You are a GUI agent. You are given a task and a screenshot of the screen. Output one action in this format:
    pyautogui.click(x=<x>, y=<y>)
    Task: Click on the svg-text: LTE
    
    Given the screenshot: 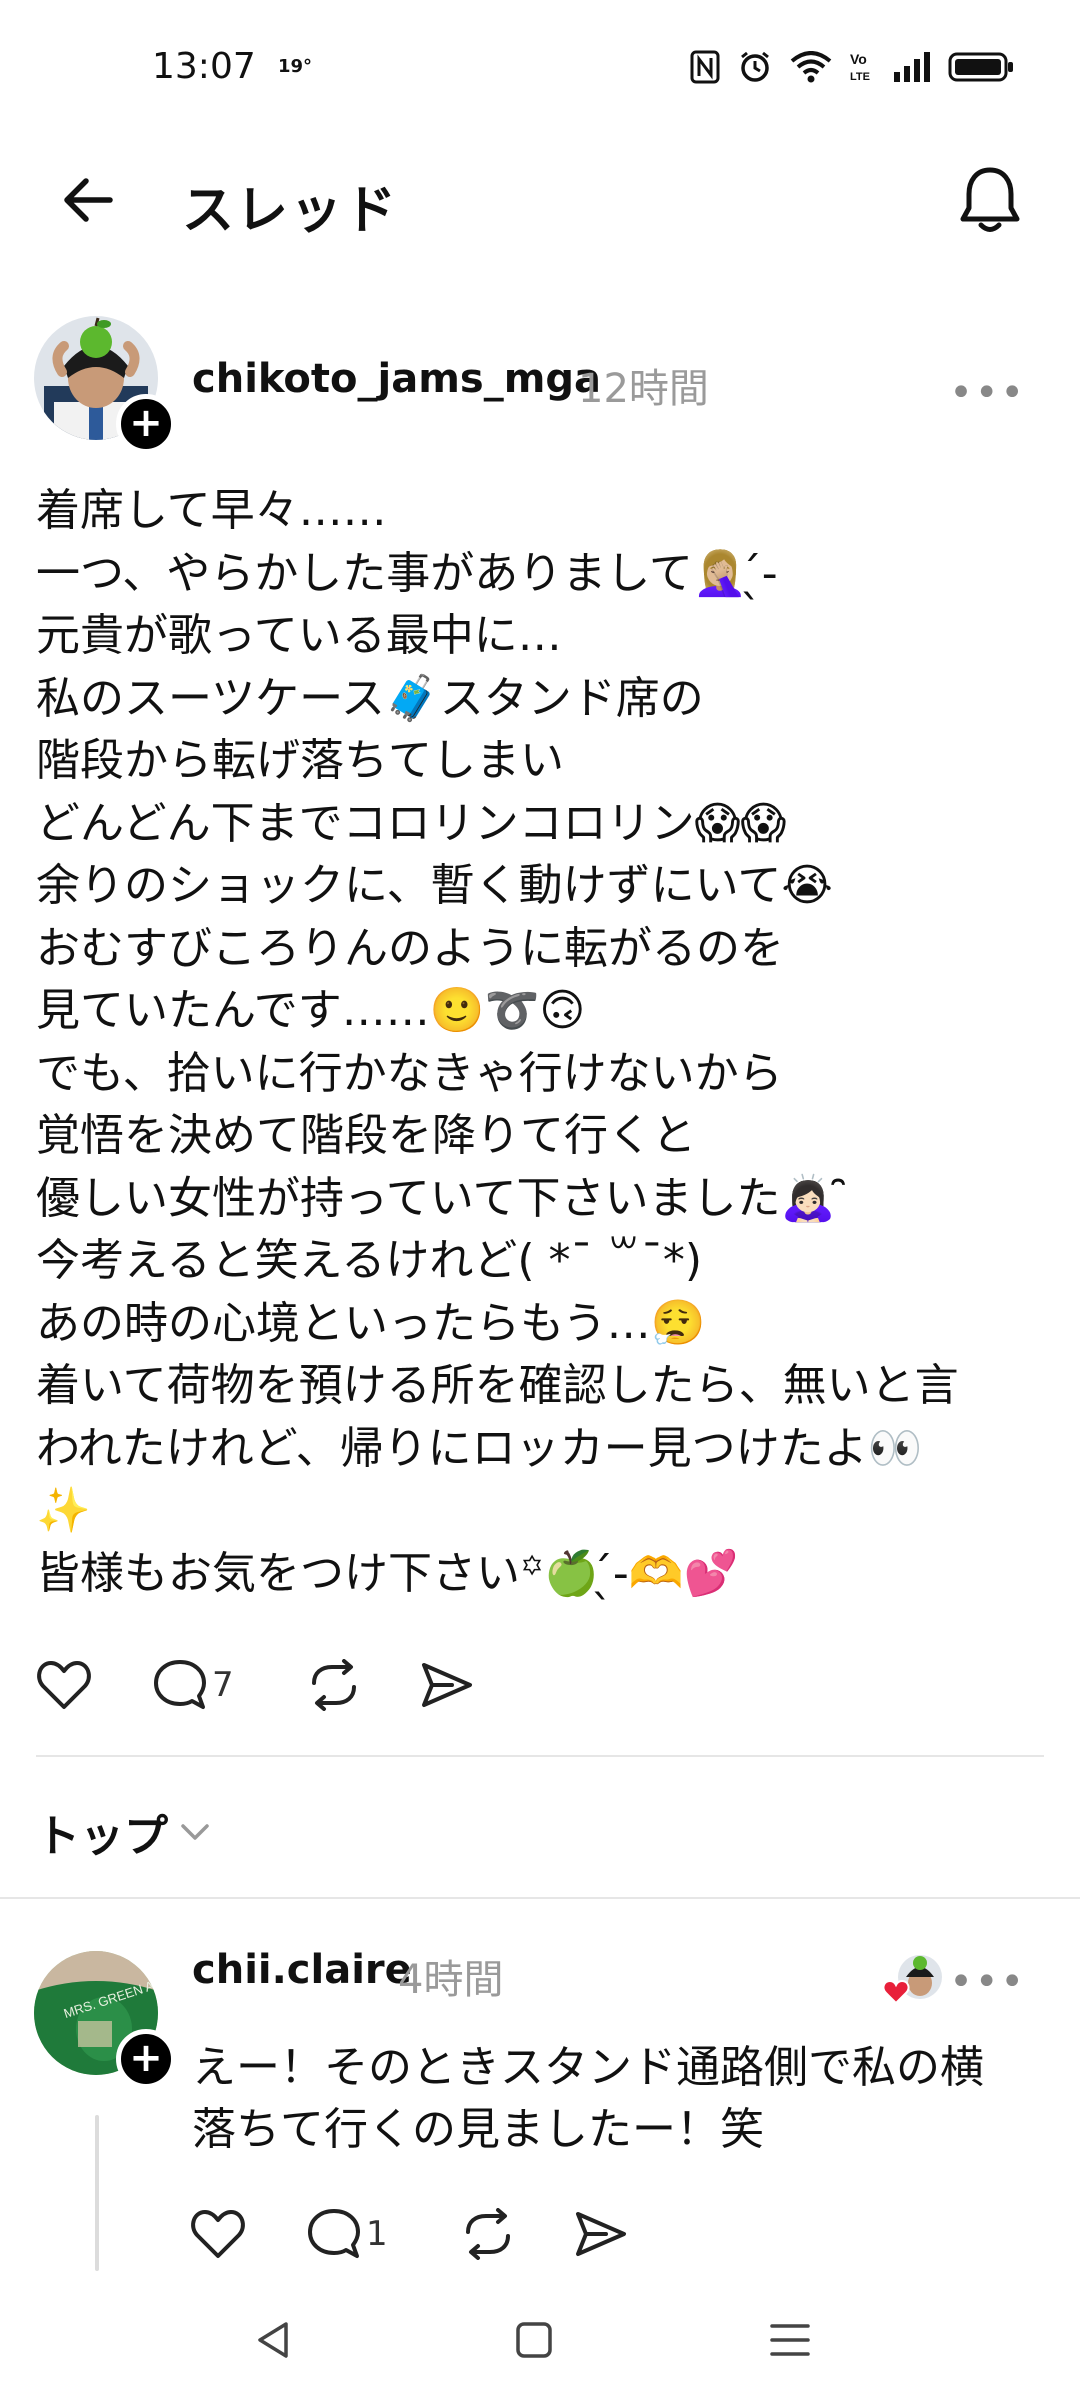 What is the action you would take?
    pyautogui.click(x=860, y=77)
    